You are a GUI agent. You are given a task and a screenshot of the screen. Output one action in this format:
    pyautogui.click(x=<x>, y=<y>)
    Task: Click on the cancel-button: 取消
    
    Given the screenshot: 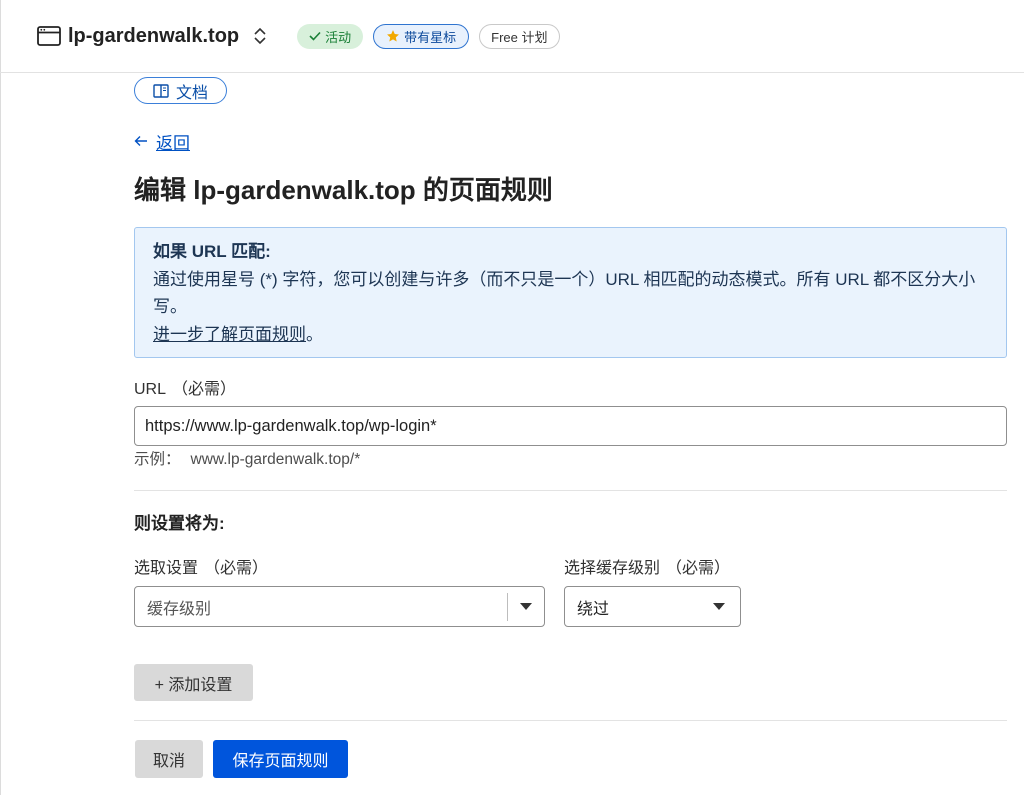 What is the action you would take?
    pyautogui.click(x=169, y=759)
    